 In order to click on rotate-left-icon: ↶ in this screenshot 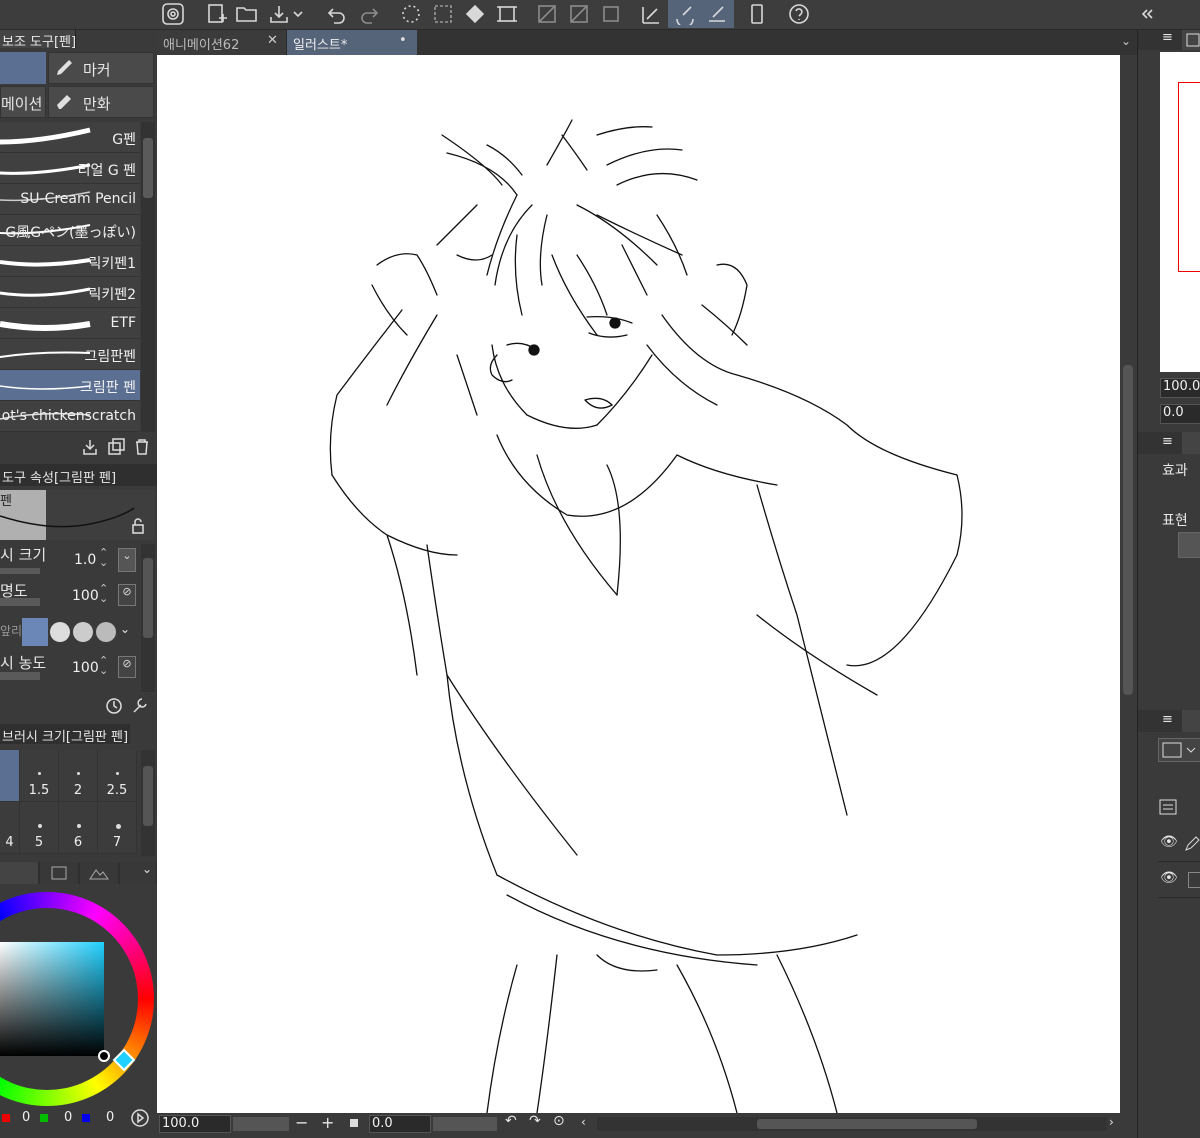, I will do `click(511, 1121)`.